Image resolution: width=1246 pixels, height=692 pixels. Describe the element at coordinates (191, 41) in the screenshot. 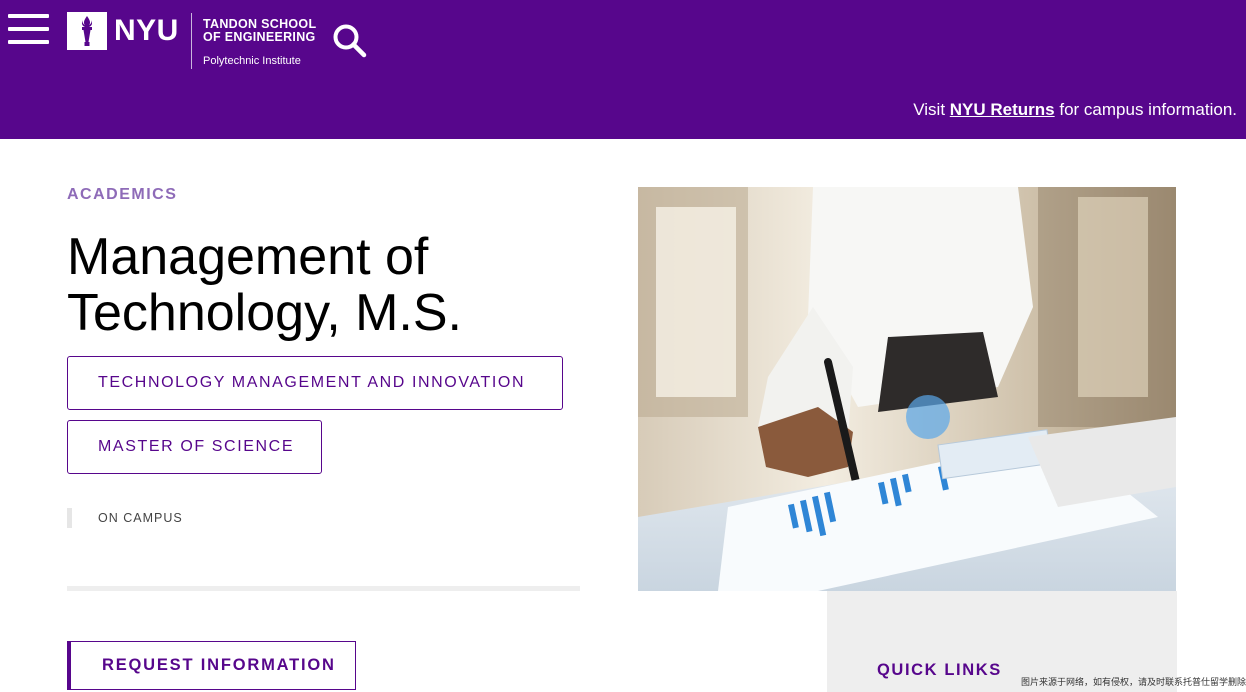

I see `logo-divider` at that location.